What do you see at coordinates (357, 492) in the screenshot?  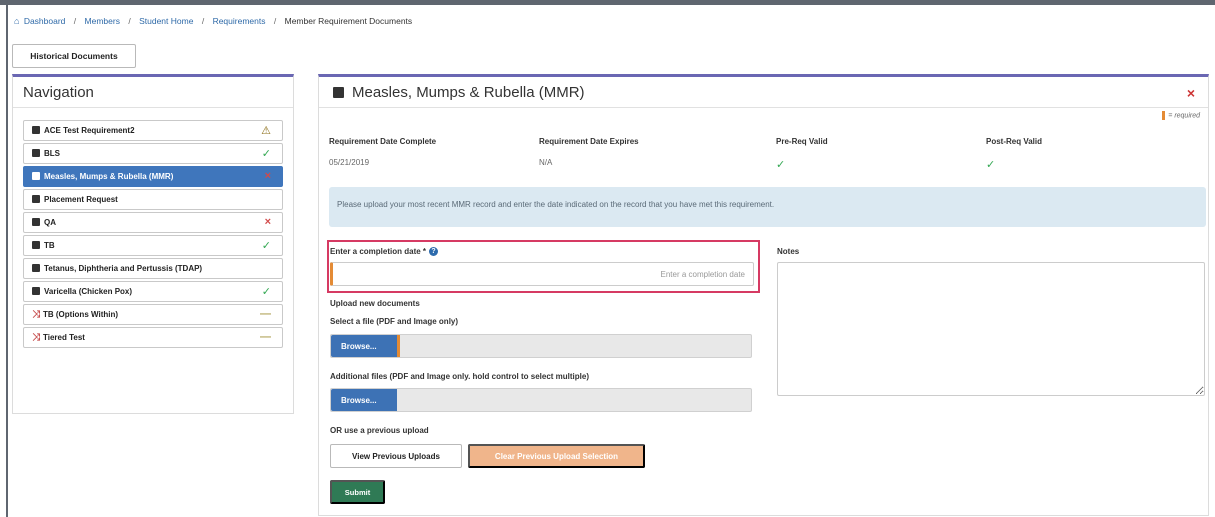 I see `submit-button: Submit` at bounding box center [357, 492].